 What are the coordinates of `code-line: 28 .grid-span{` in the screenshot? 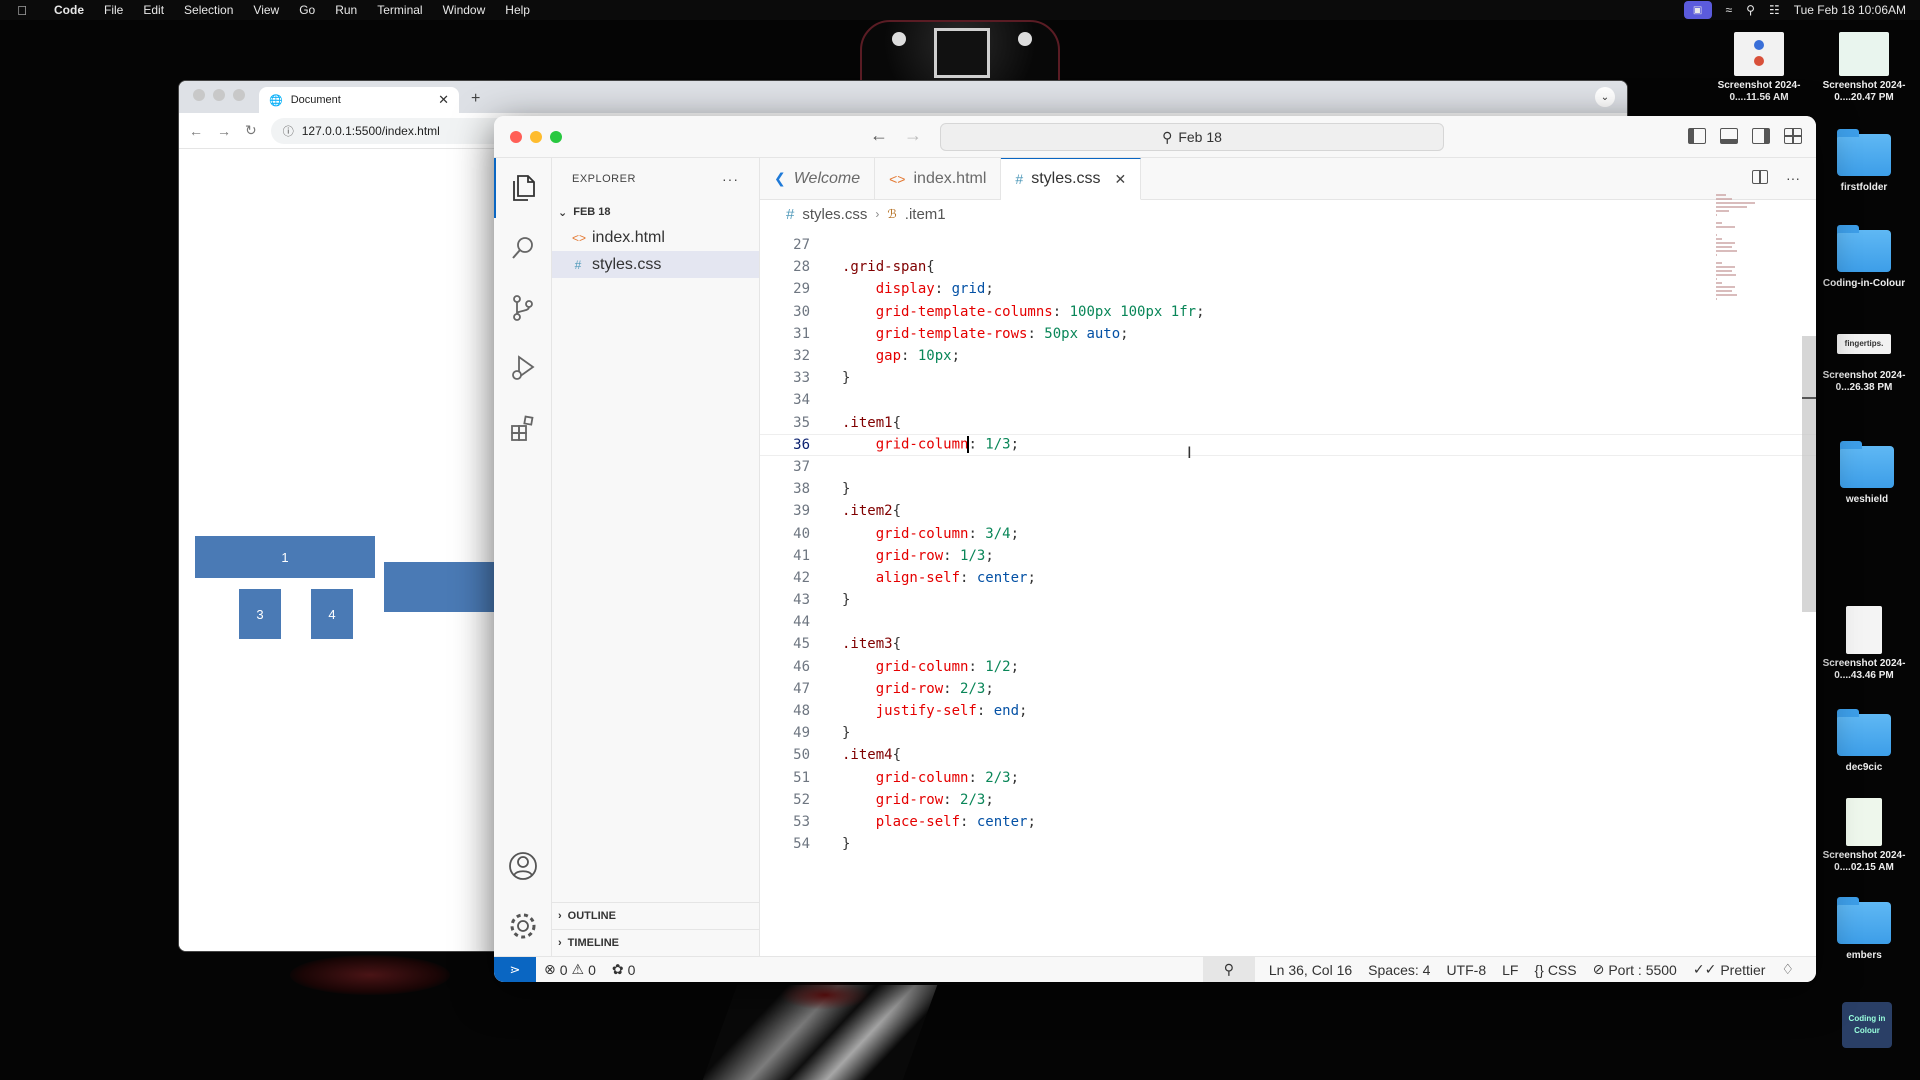 It's located at (1288, 267).